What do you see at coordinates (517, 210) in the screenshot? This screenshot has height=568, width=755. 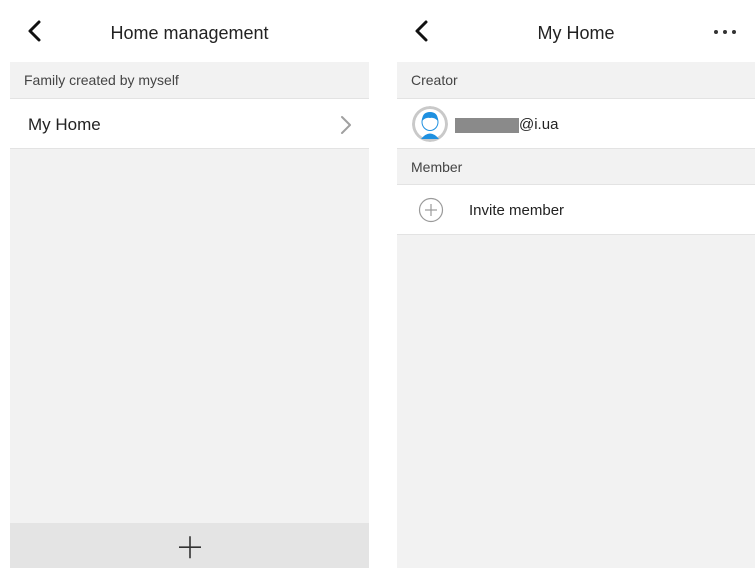 I see `invite-member-label: Invite member` at bounding box center [517, 210].